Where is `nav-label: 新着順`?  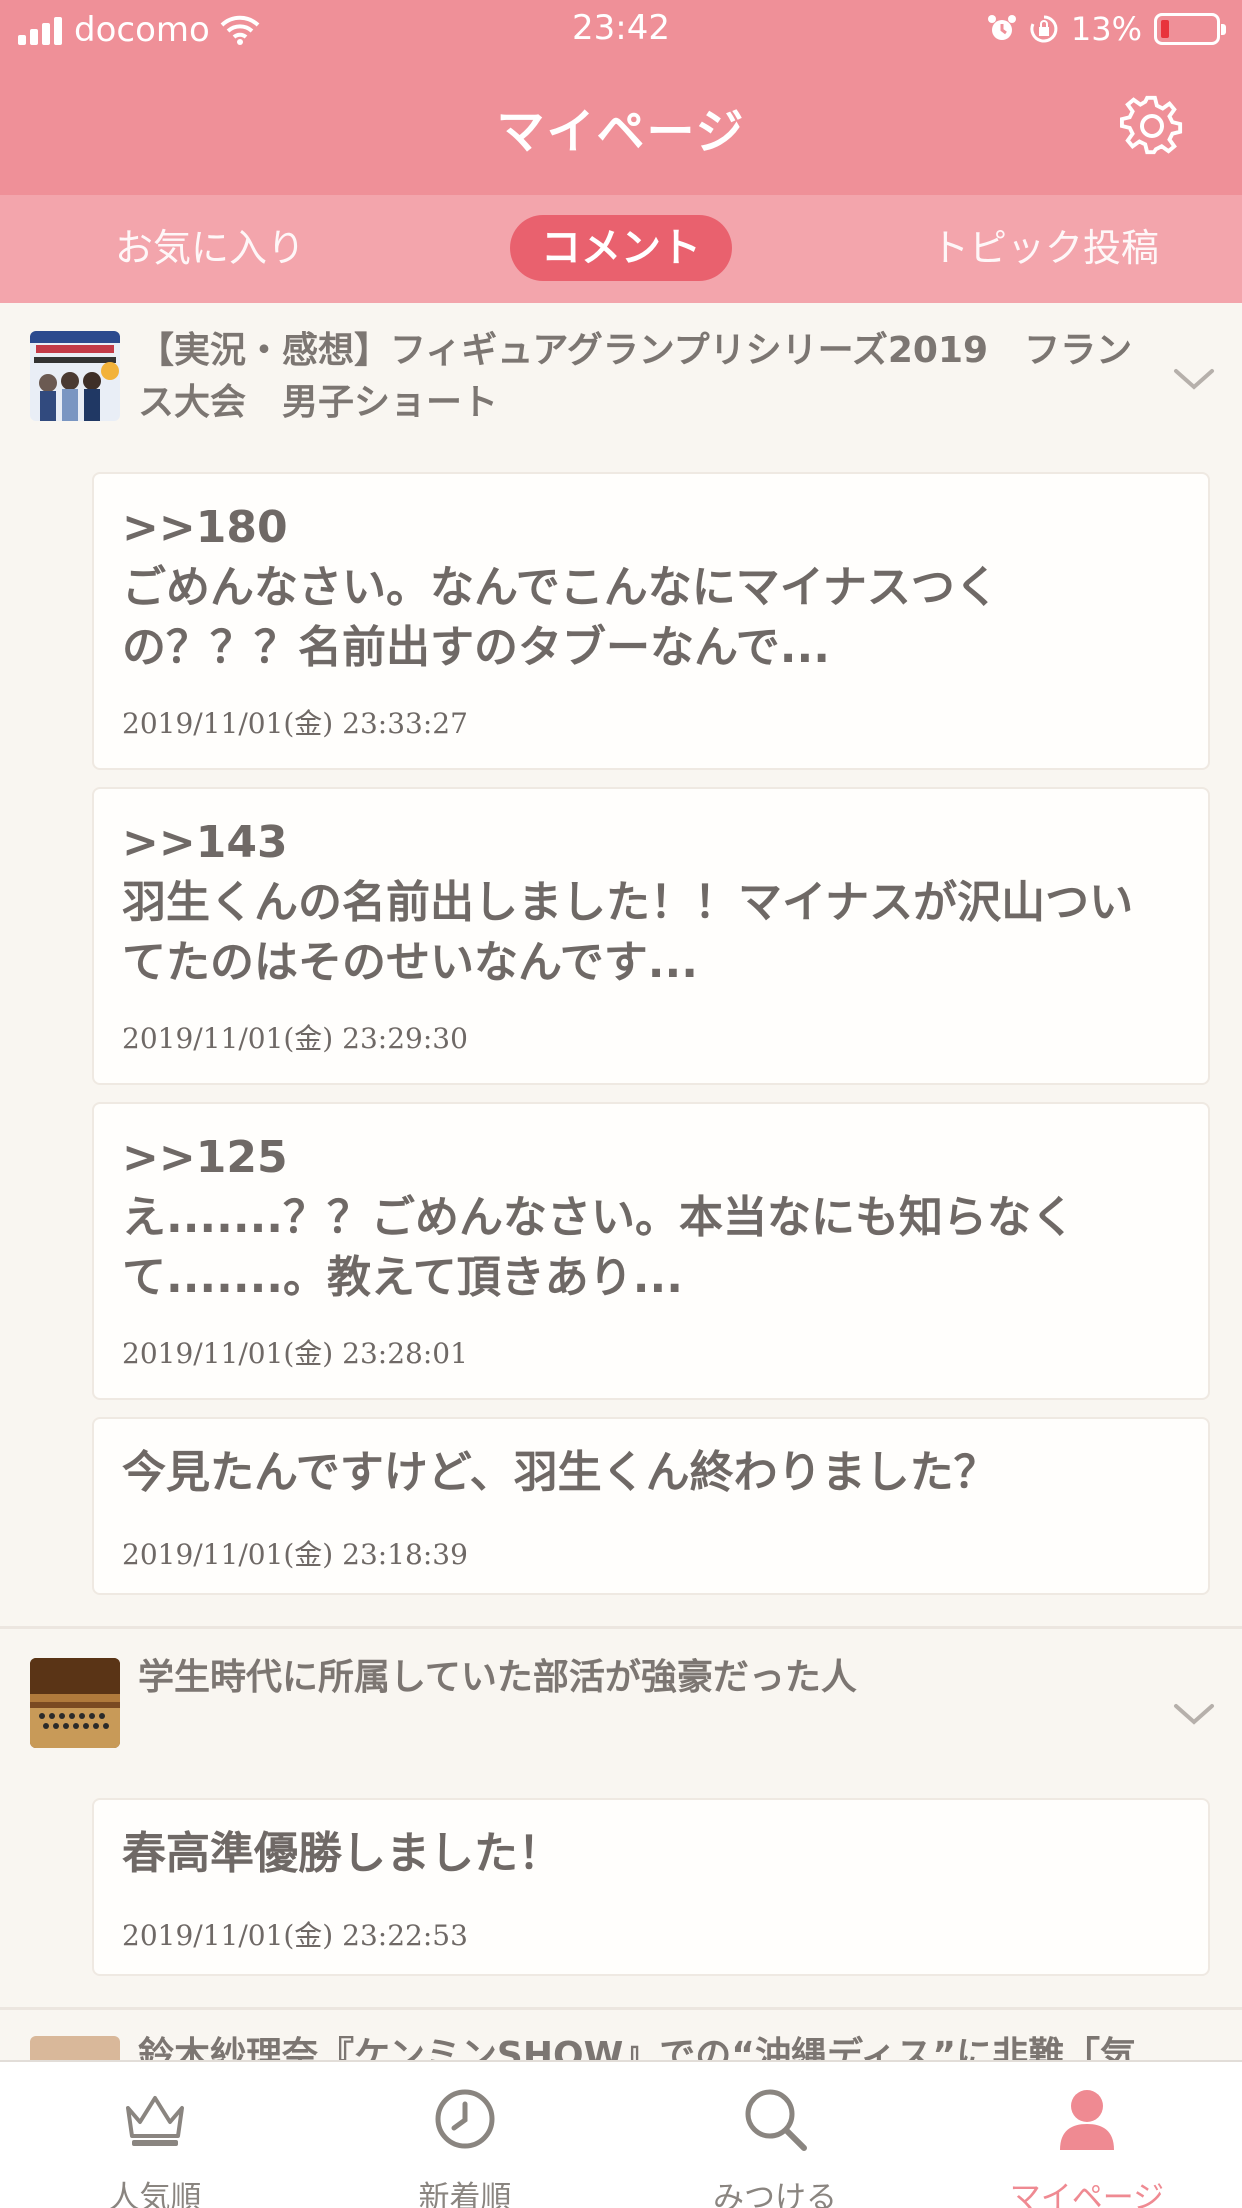 nav-label: 新着順 is located at coordinates (465, 2194).